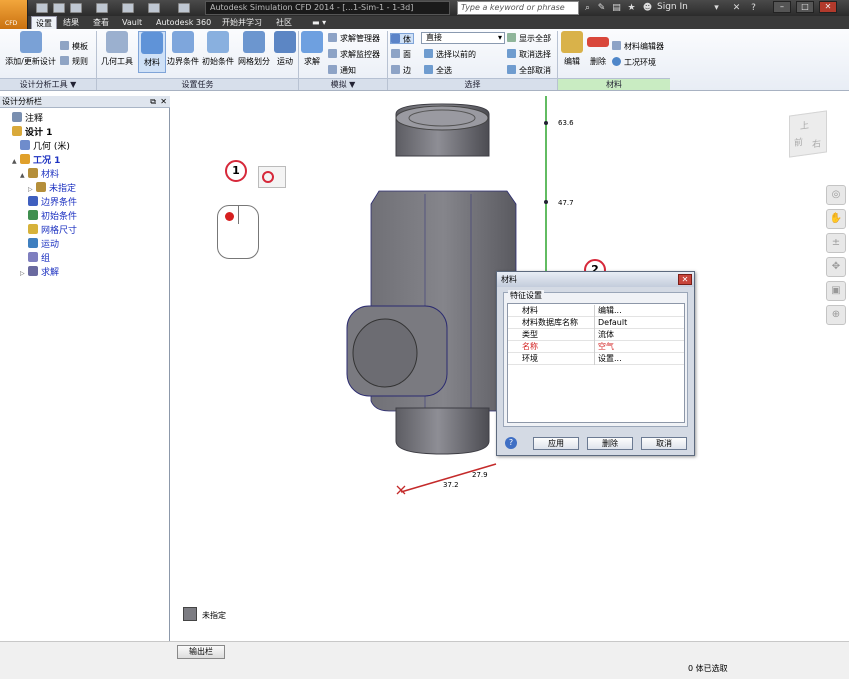 The height and width of the screenshot is (679, 849). Describe the element at coordinates (808, 134) in the screenshot. I see `viewcube: 上前右` at that location.